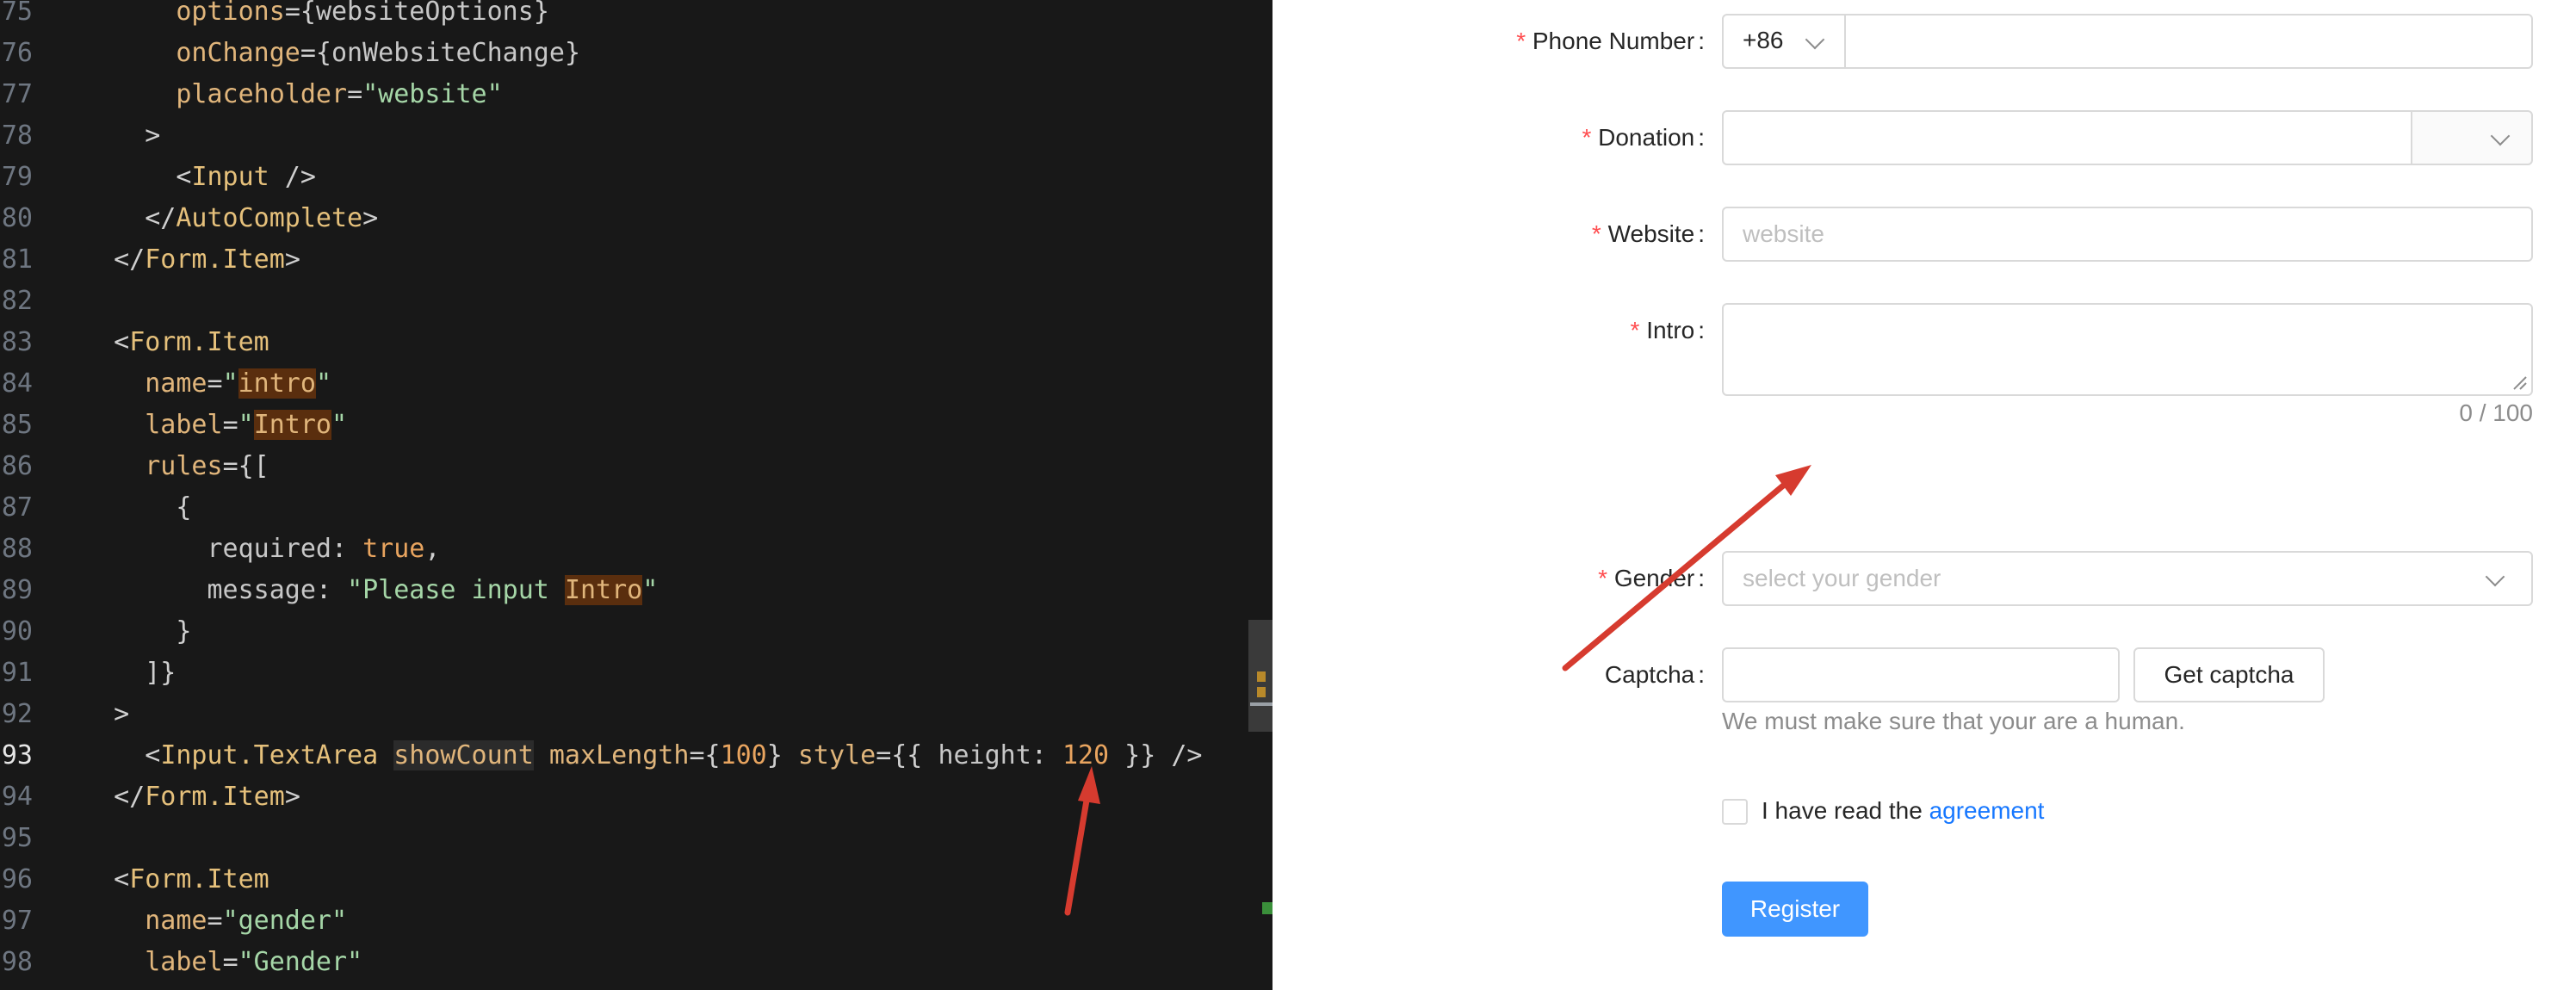  I want to click on code-line: 282, so click(636, 301).